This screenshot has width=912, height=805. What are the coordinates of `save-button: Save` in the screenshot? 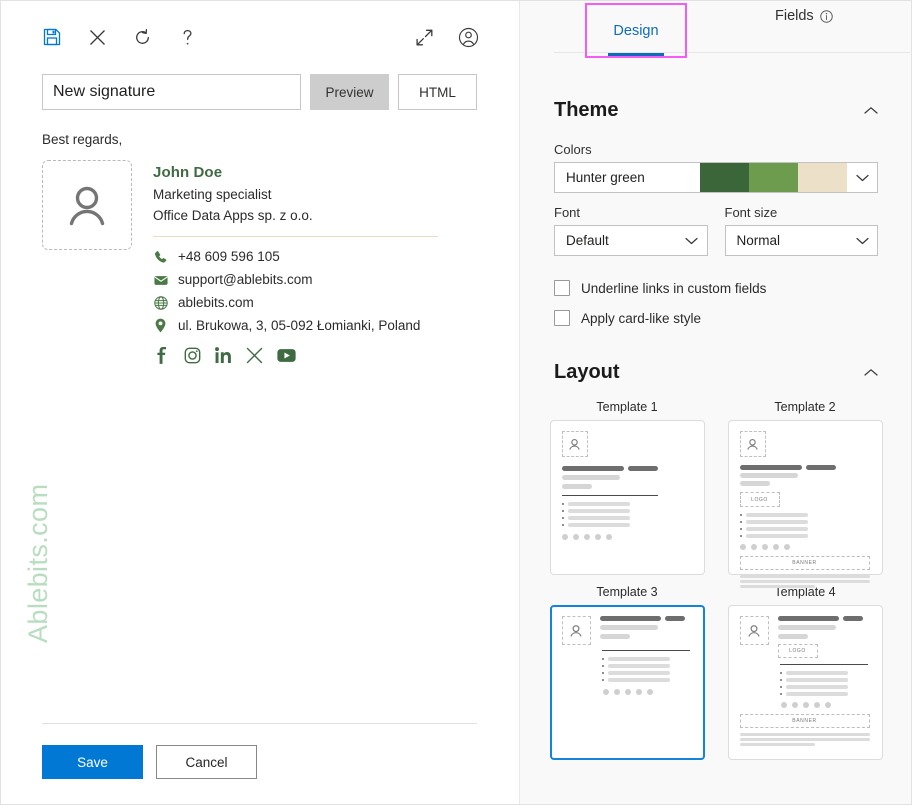 It's located at (92, 762).